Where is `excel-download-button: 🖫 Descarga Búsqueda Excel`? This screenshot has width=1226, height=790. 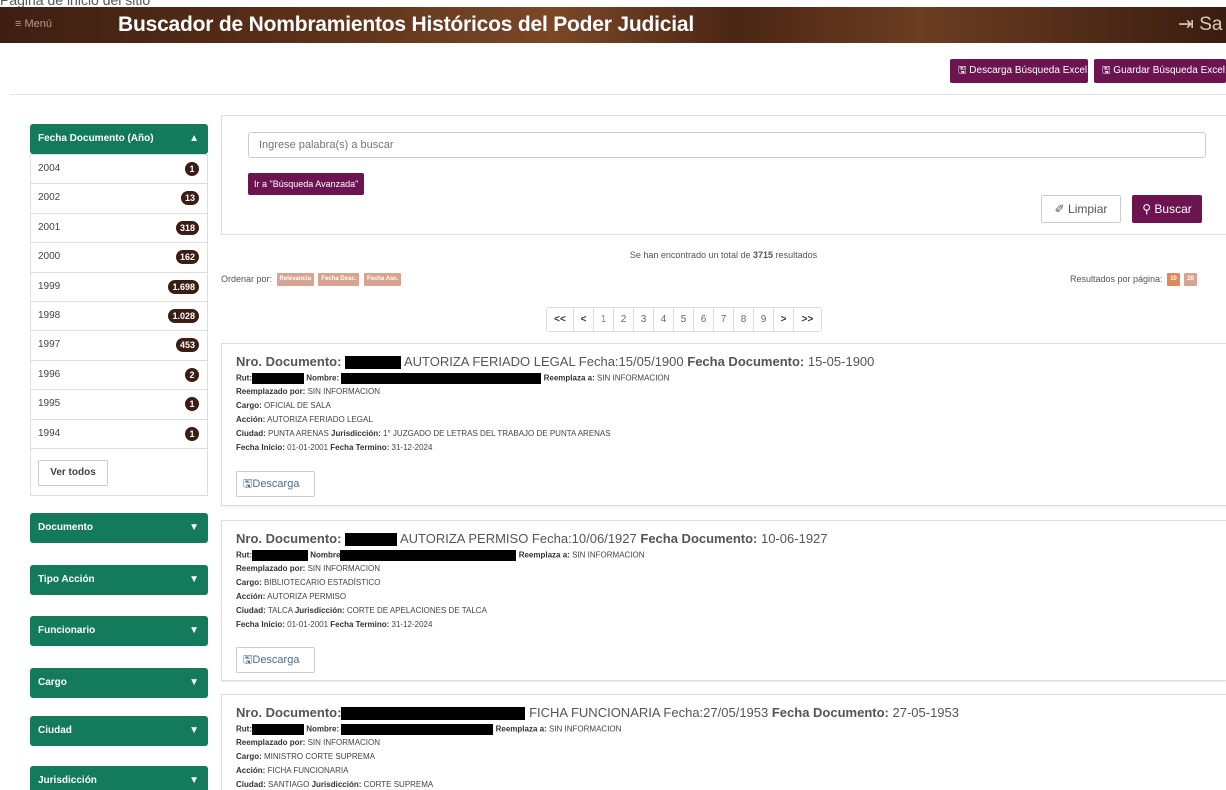 excel-download-button: 🖫 Descarga Búsqueda Excel is located at coordinates (1019, 71).